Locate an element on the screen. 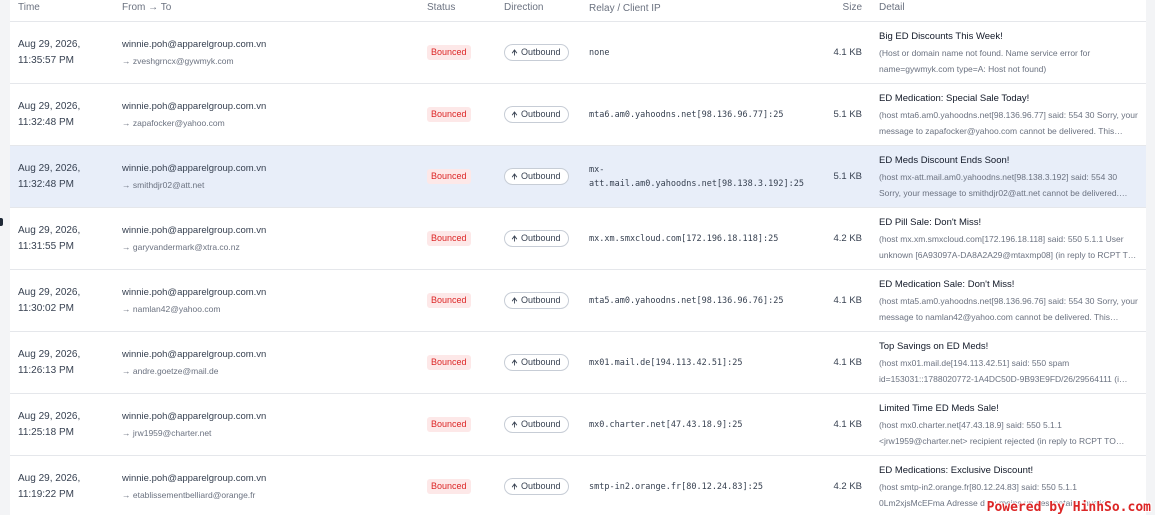 The height and width of the screenshot is (515, 1155). message-subject: ED Medications: Exclusive Discount! is located at coordinates (956, 470).